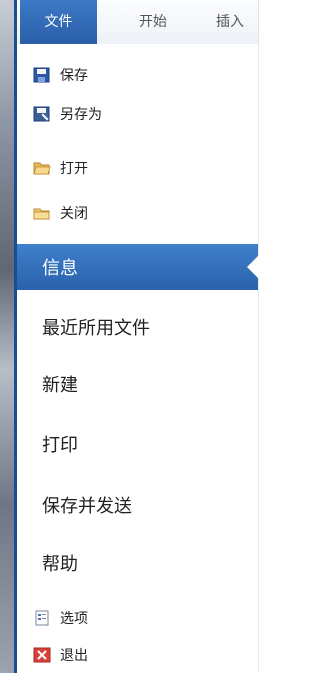 Image resolution: width=320 pixels, height=673 pixels. Describe the element at coordinates (137, 444) in the screenshot. I see `menu-item-print: 打印` at that location.